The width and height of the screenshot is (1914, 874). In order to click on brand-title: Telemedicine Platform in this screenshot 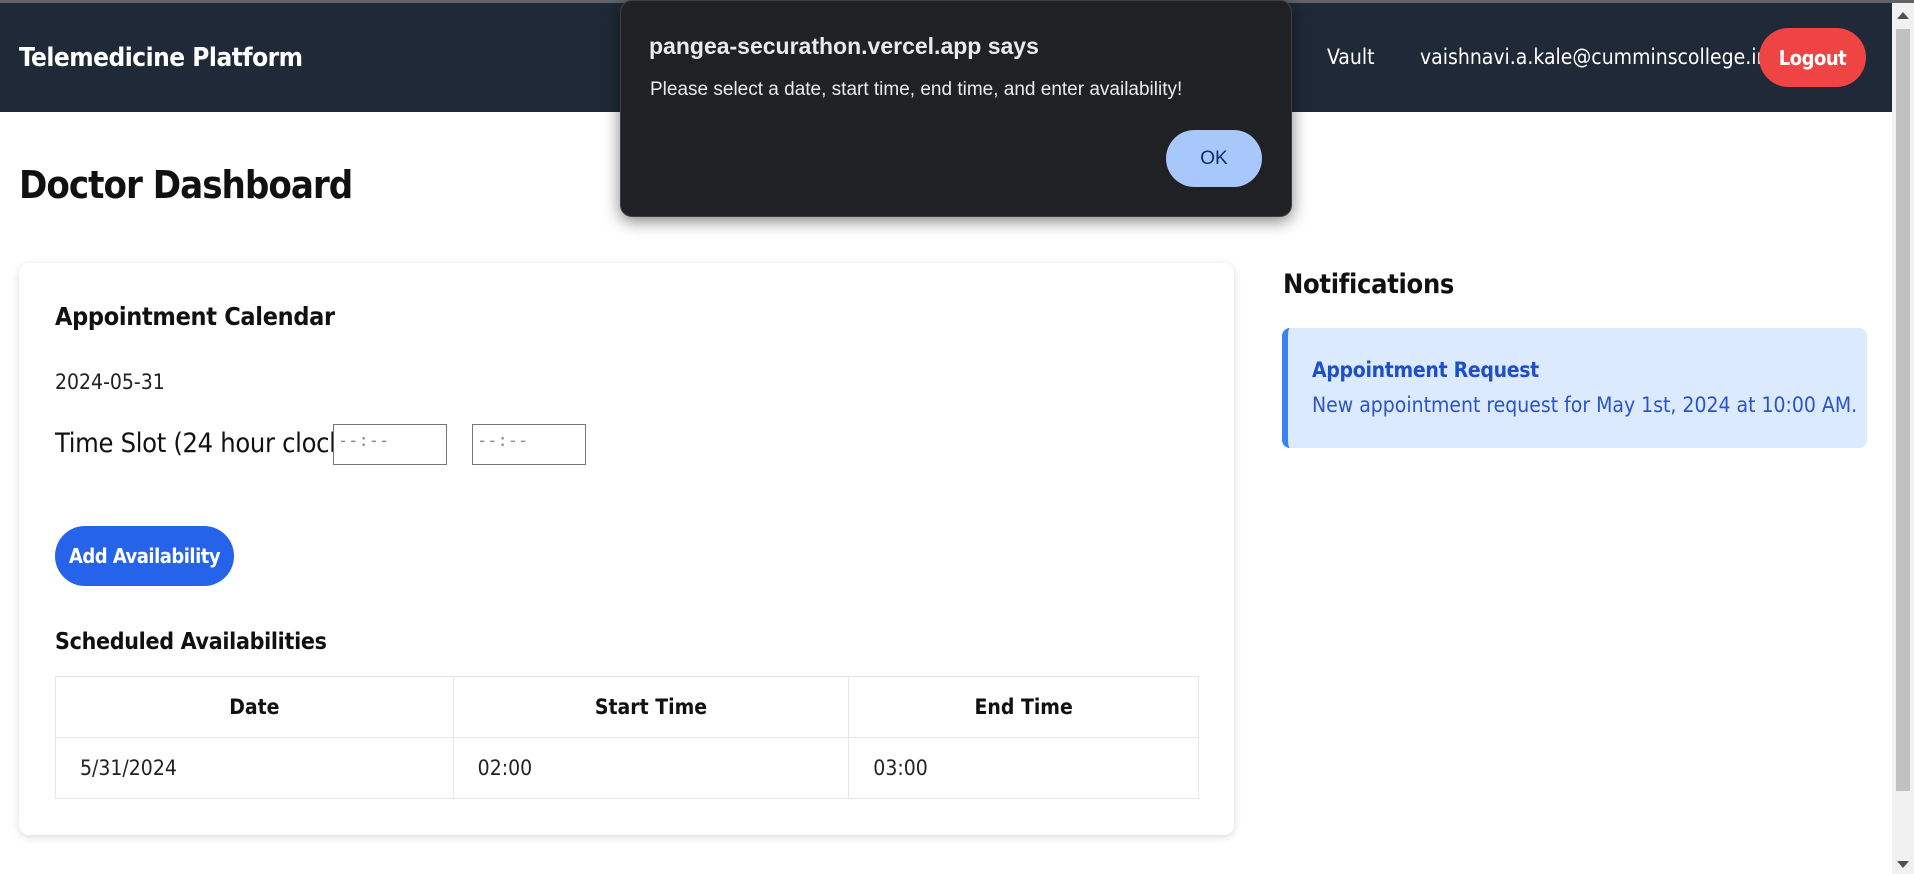, I will do `click(161, 58)`.